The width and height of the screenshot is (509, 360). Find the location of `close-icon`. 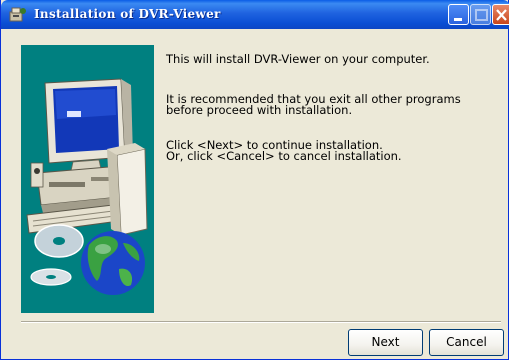

close-icon is located at coordinates (501, 15).